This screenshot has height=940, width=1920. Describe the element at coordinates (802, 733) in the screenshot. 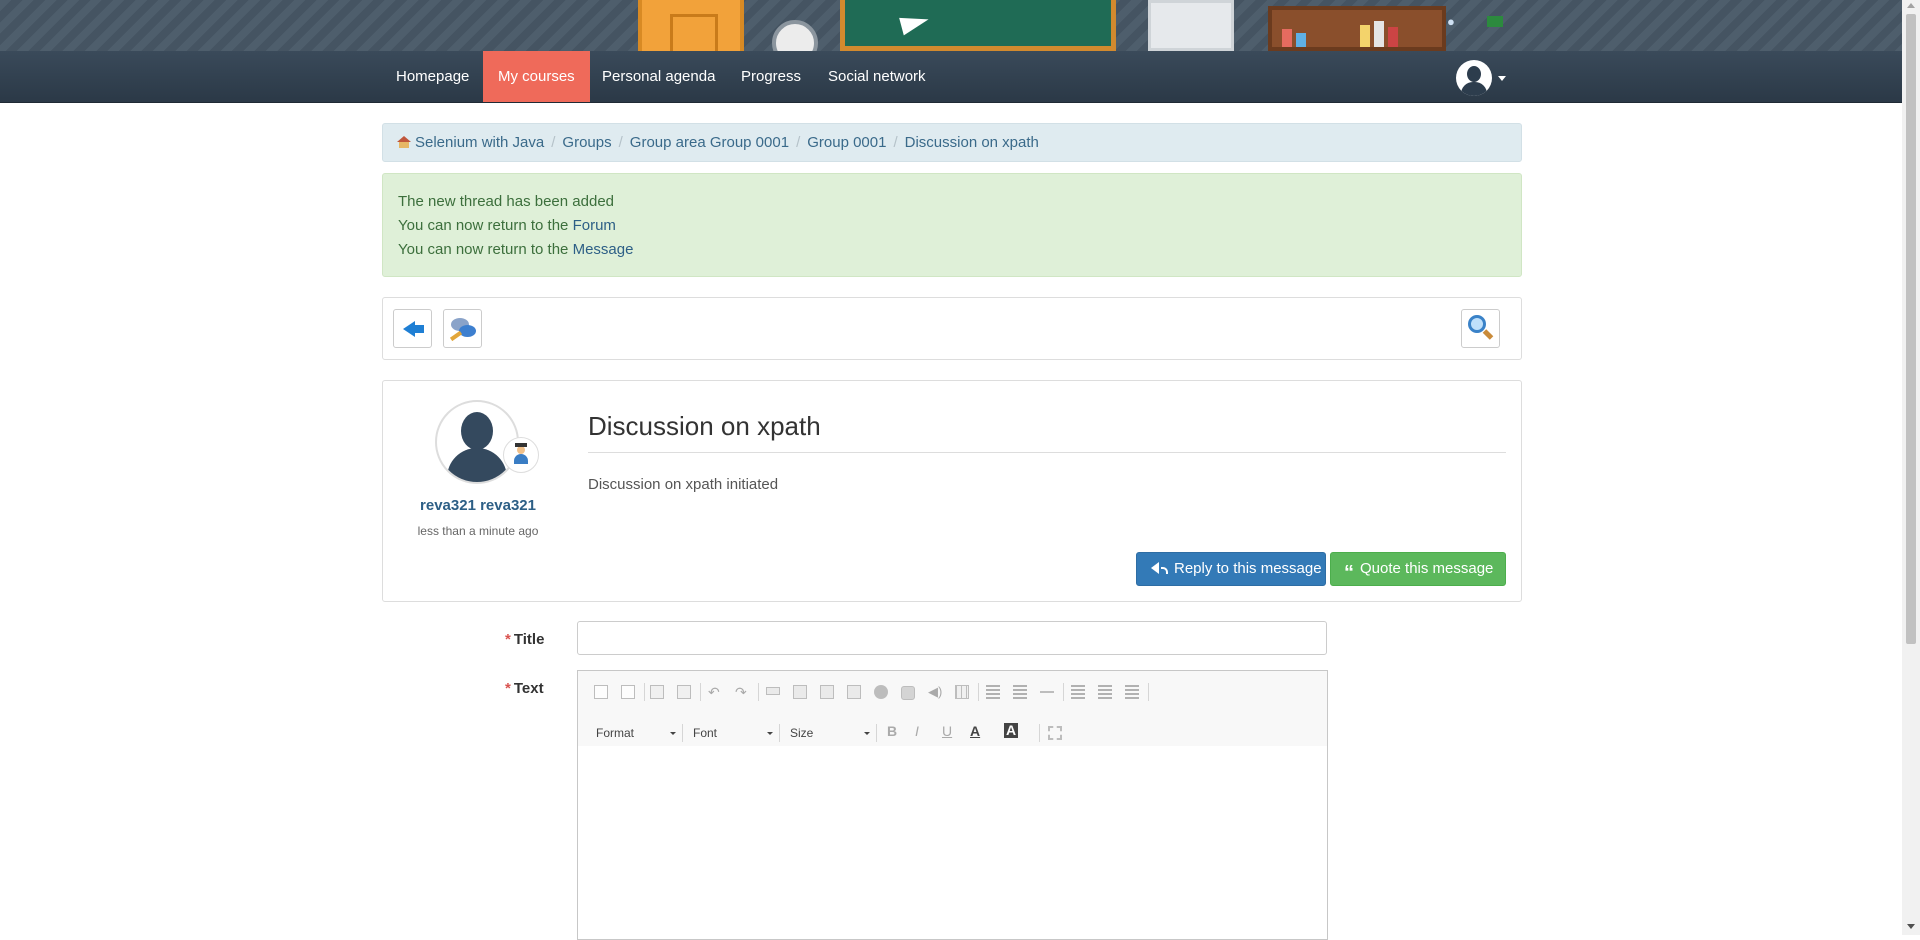

I see `size-select-label: Size` at that location.